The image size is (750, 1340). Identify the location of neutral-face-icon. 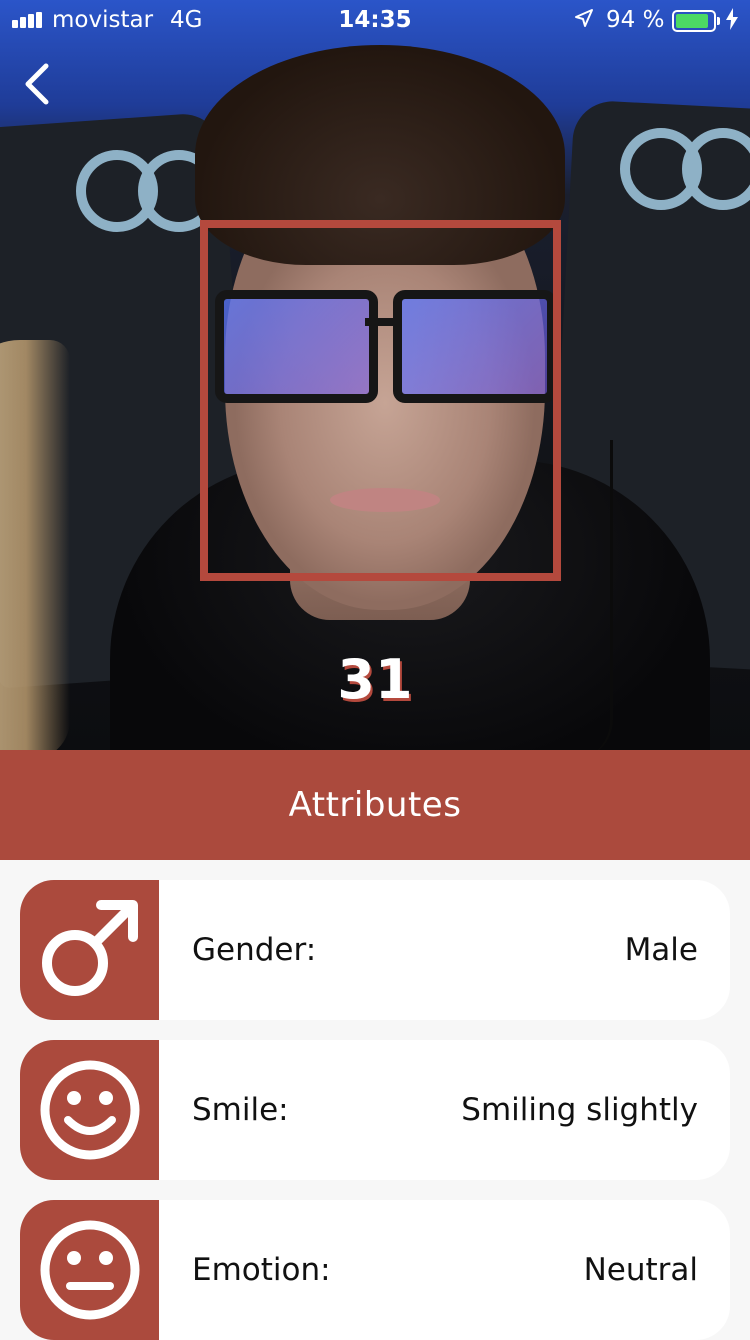
(89, 1270).